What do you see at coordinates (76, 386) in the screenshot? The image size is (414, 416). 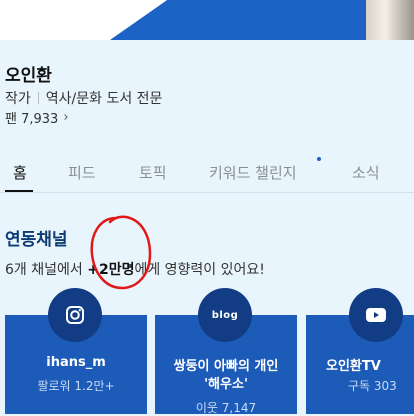 I see `channel-stat: 팔로워 1.2만+` at bounding box center [76, 386].